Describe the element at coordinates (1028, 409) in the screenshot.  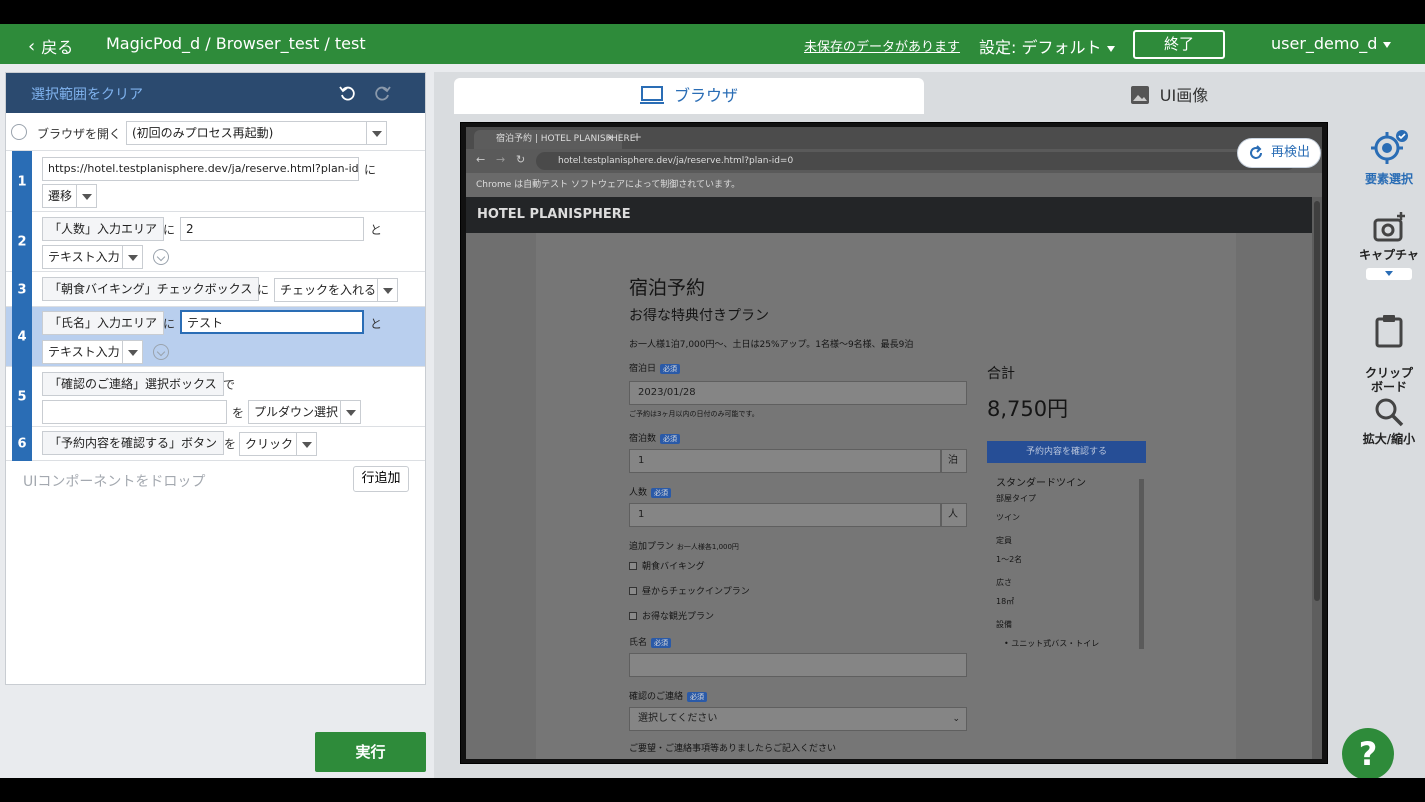
I see `total-value: 8,750円` at that location.